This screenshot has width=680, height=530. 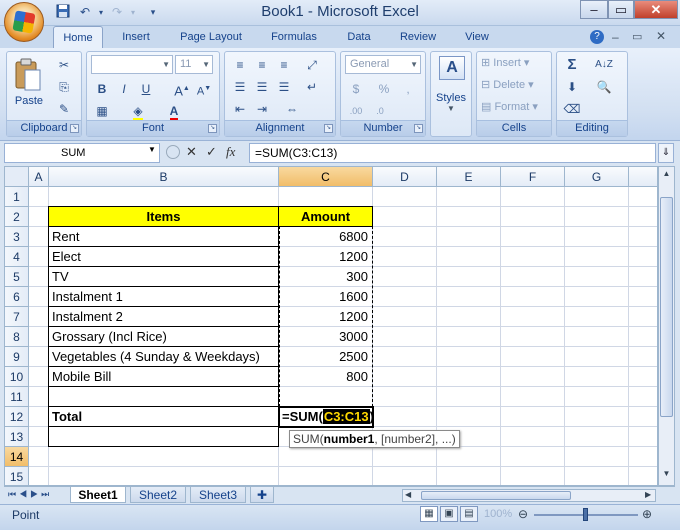 What do you see at coordinates (429, 514) in the screenshot?
I see `normal-view-icon: ▦` at bounding box center [429, 514].